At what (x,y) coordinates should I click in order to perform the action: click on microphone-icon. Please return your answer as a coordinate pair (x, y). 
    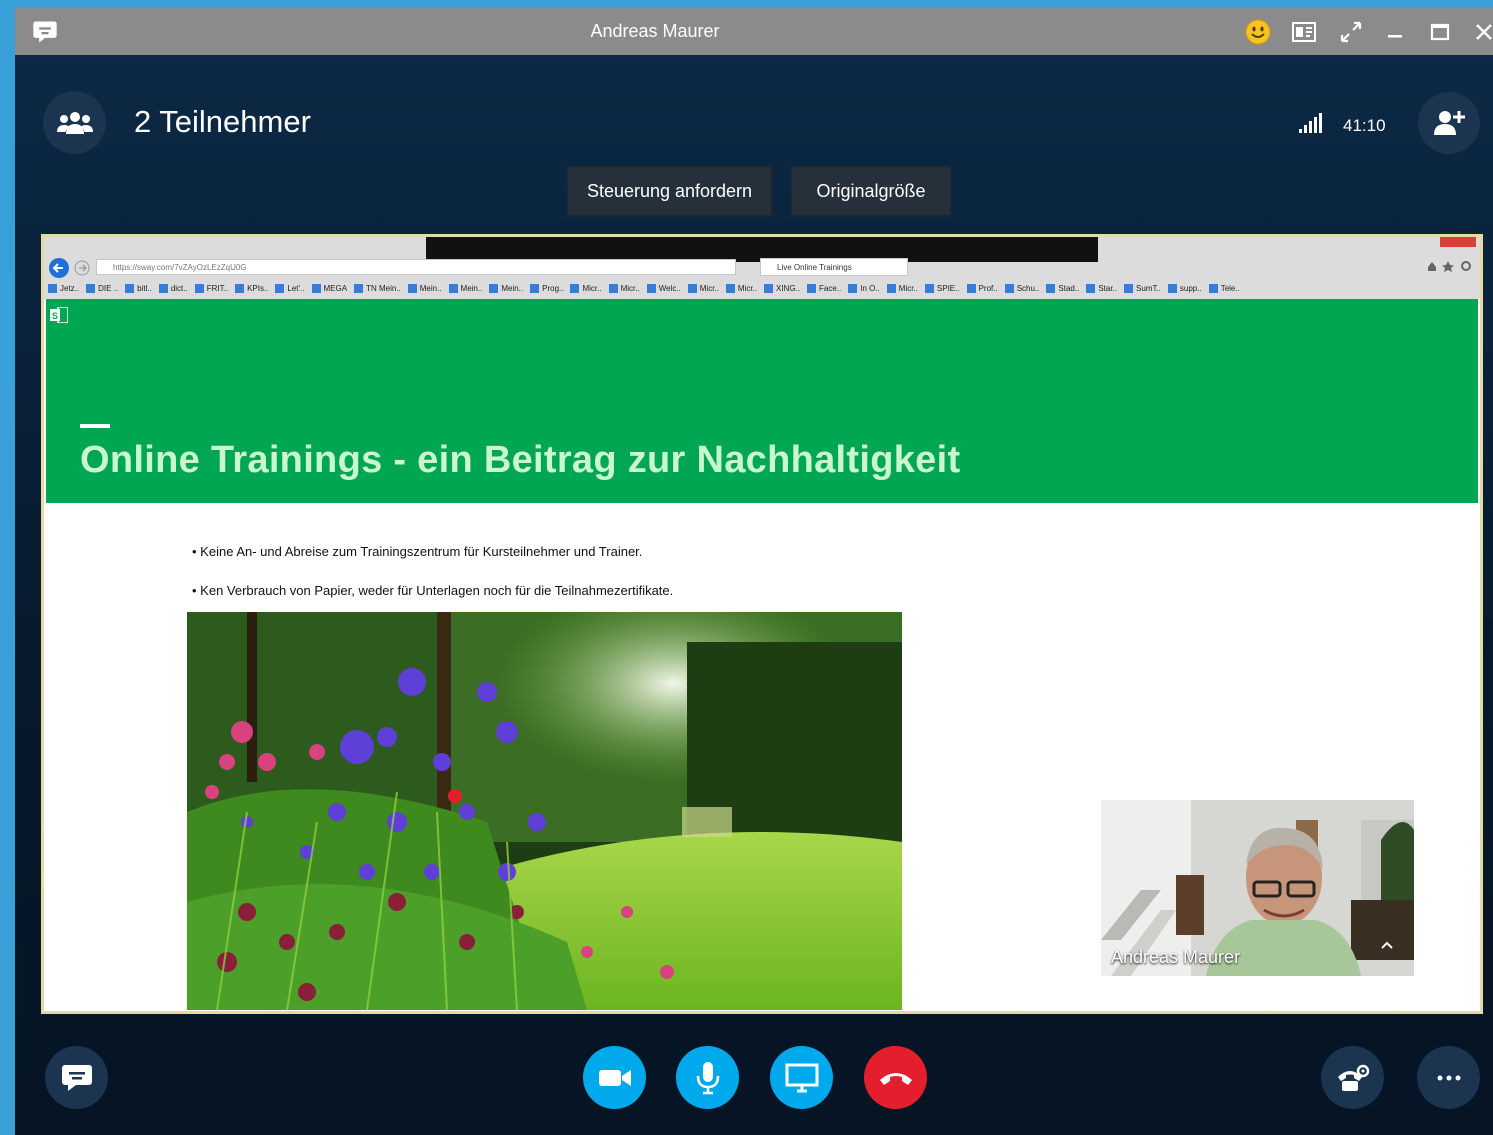
    Looking at the image, I should click on (707, 1077).